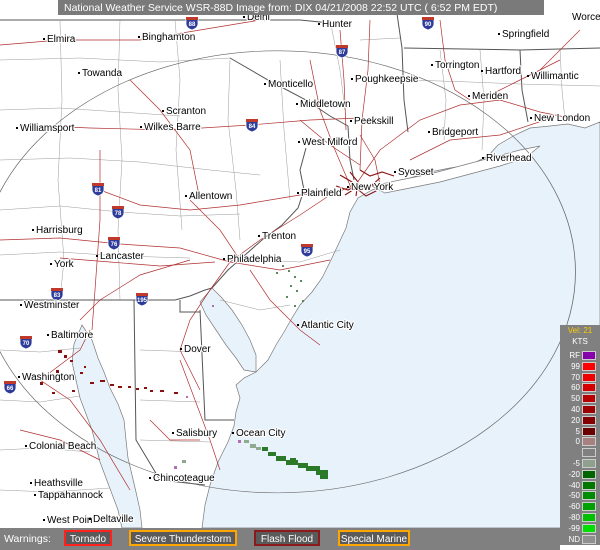  What do you see at coordinates (503, 71) in the screenshot?
I see `city-label-hartford: Hartford` at bounding box center [503, 71].